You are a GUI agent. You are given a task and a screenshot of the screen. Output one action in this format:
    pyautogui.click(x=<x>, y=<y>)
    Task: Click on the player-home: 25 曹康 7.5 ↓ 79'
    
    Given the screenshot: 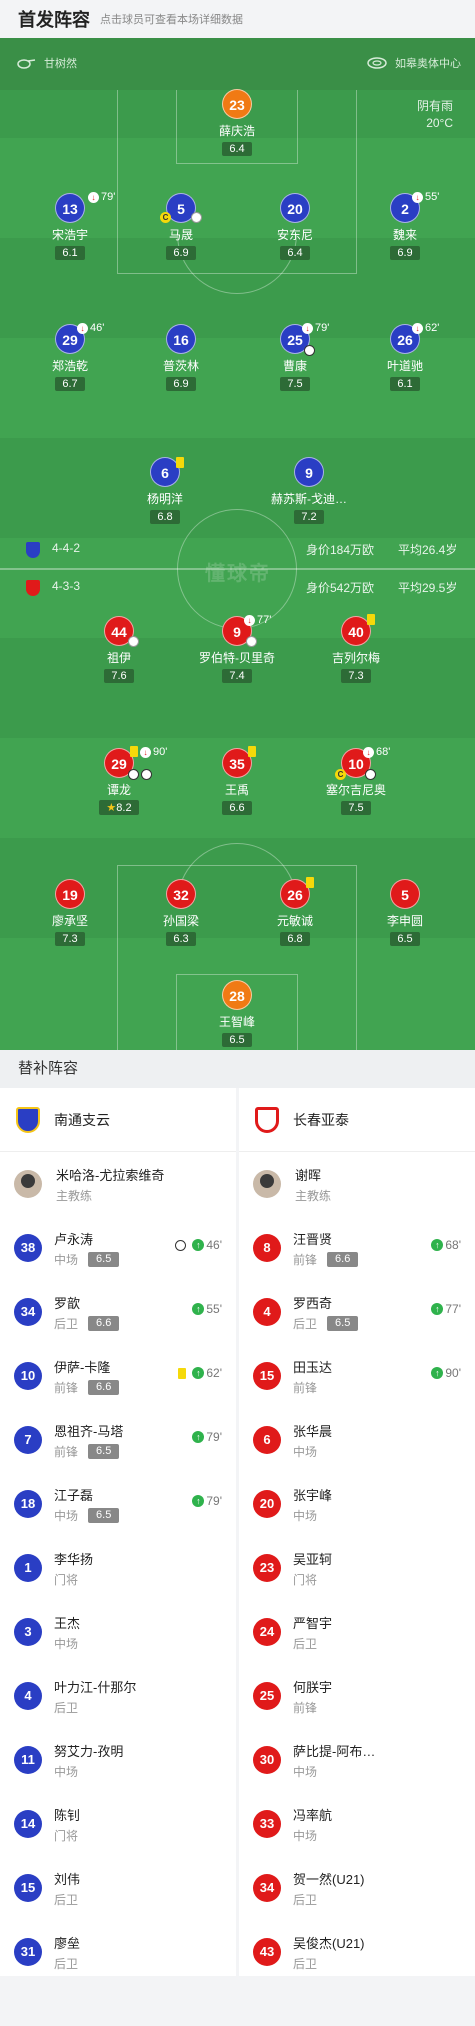 What is the action you would take?
    pyautogui.click(x=295, y=357)
    